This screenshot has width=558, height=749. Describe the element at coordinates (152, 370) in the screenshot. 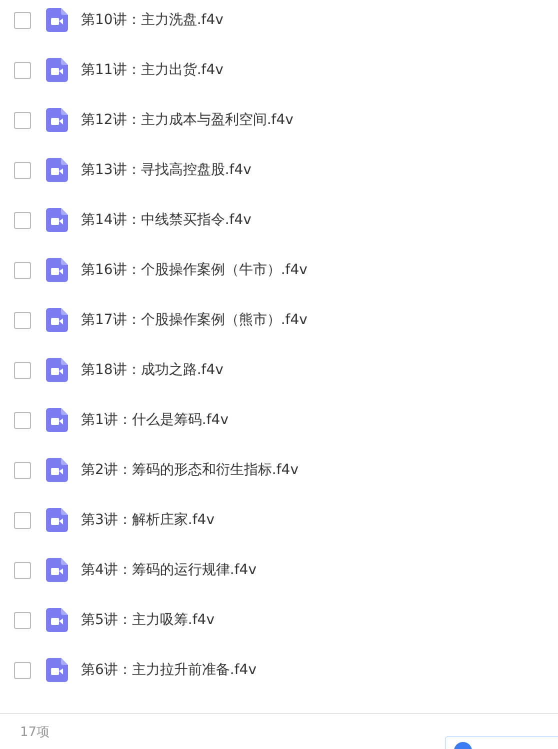

I see `file-name: 第18讲：成功之路.f4v` at that location.